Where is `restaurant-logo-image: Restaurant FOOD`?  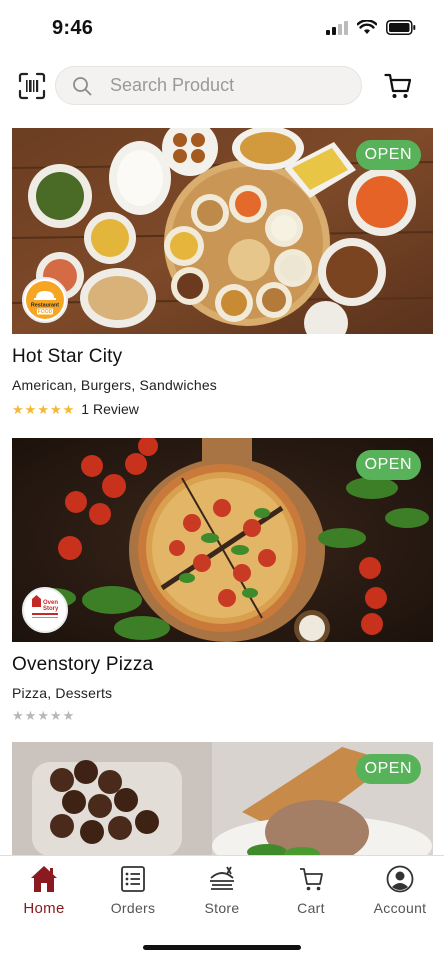 restaurant-logo-image: Restaurant FOOD is located at coordinates (45, 300).